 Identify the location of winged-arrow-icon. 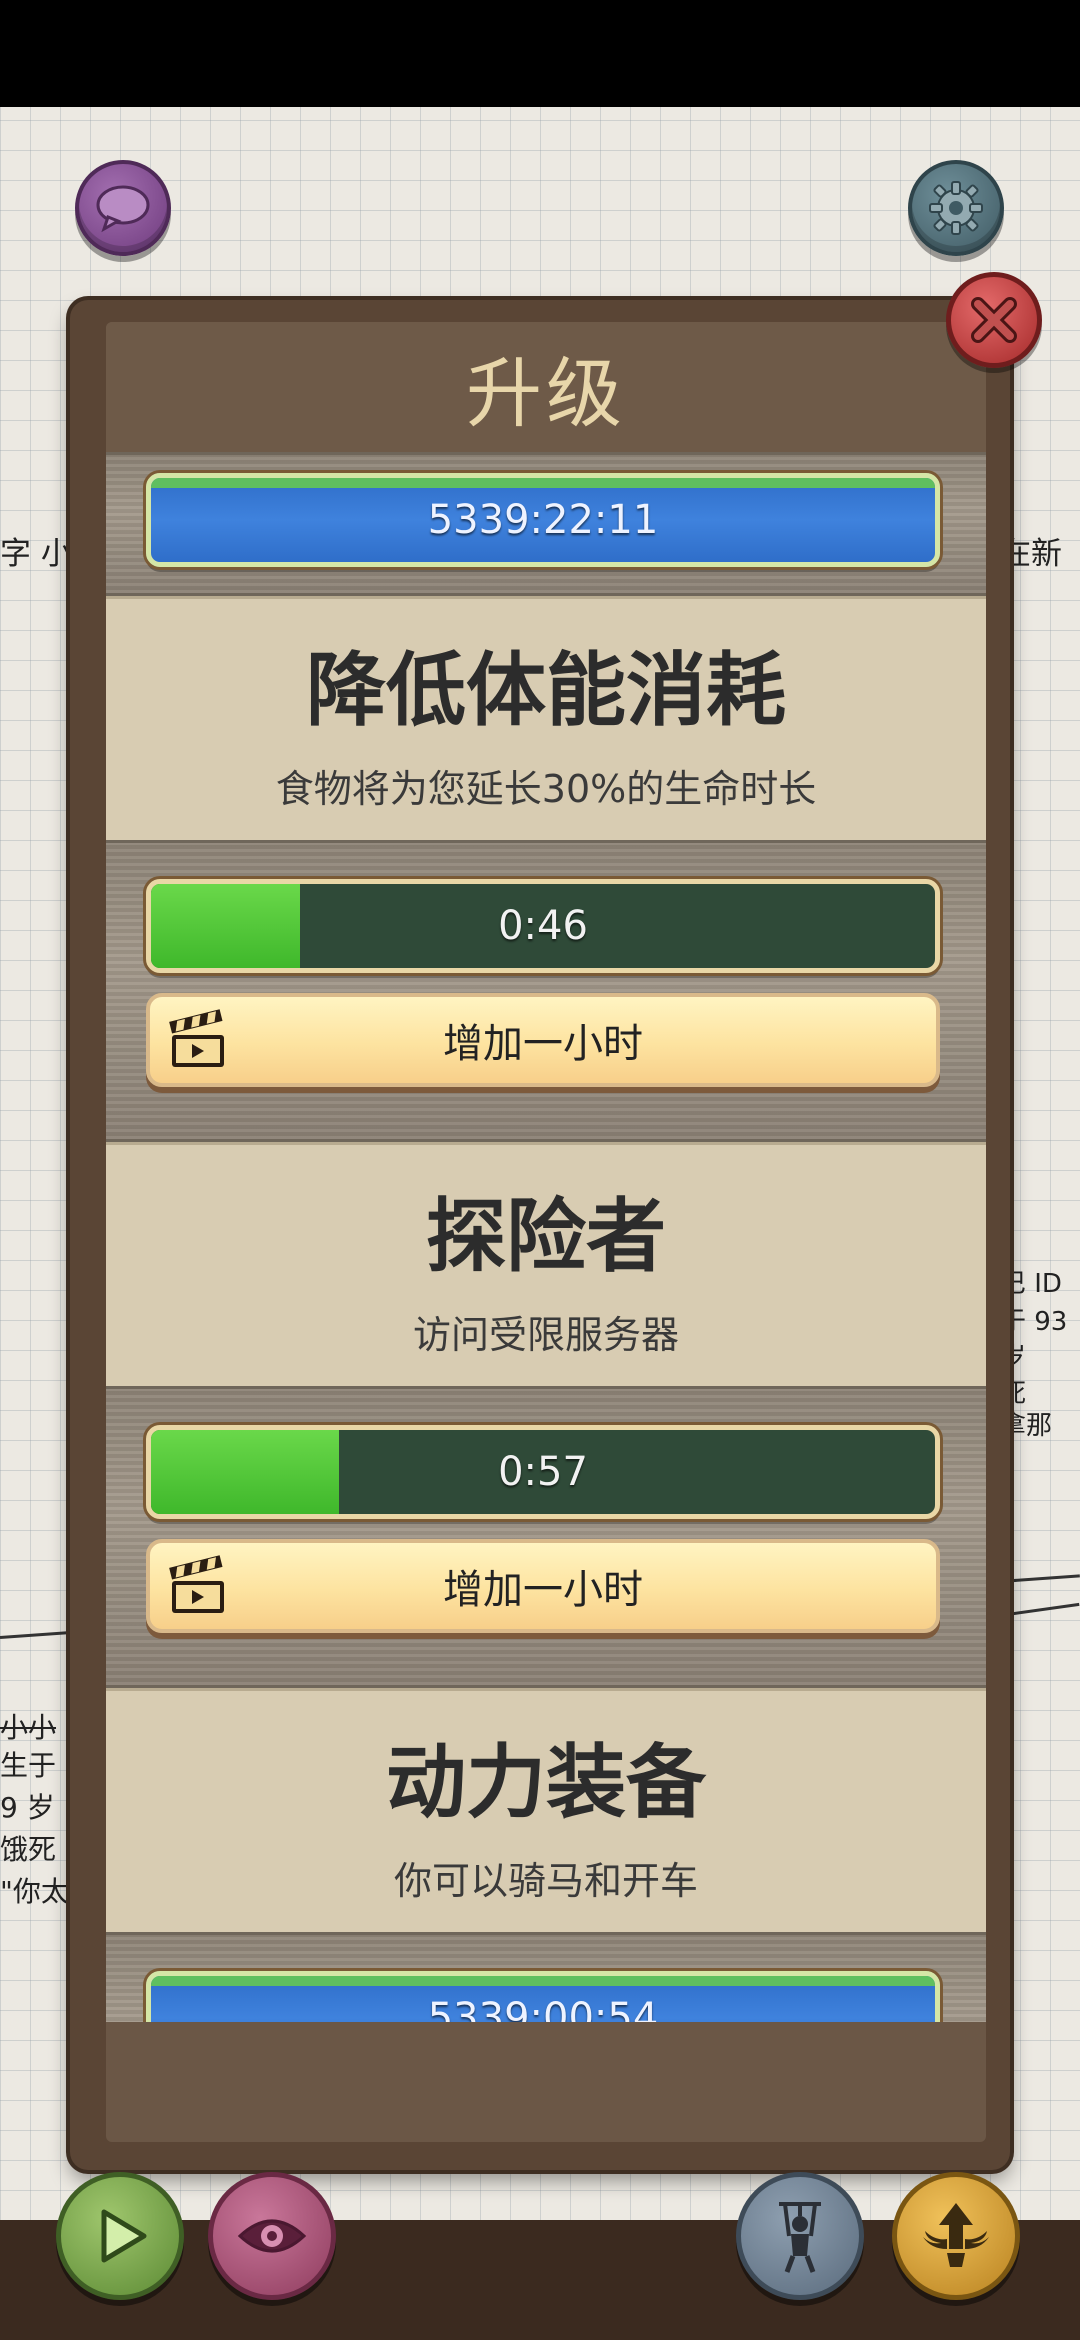
(956, 2235).